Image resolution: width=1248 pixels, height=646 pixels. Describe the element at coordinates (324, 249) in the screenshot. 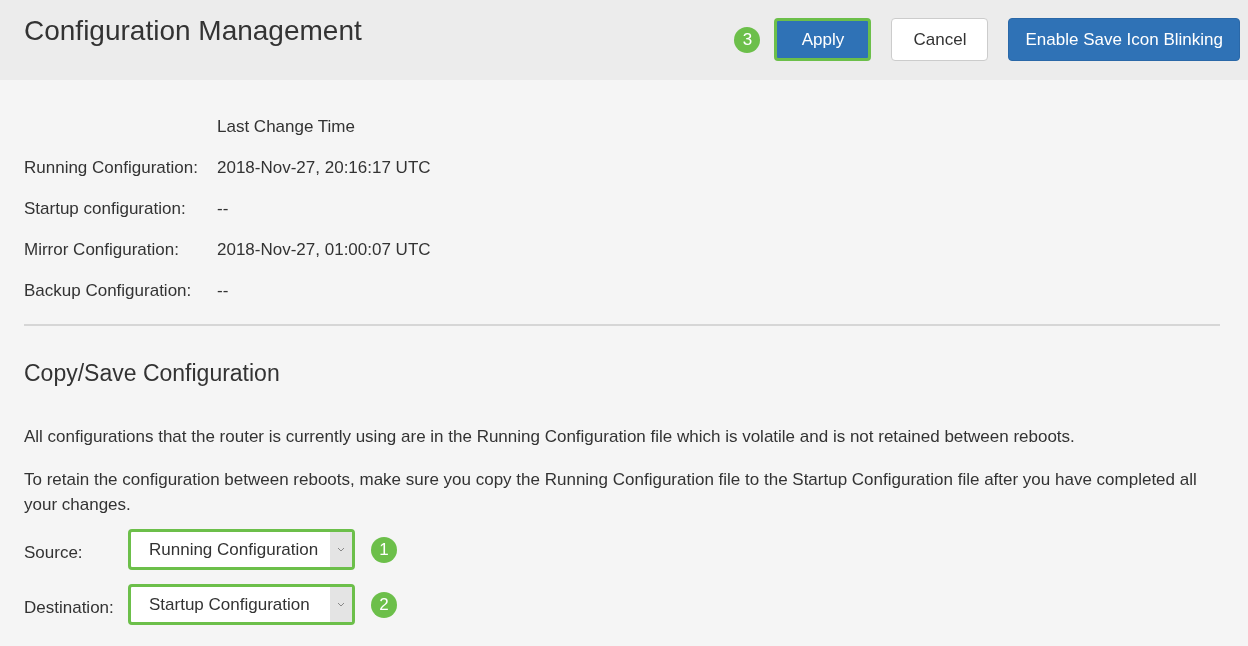

I see `field-value: 2018-Nov-27, 01:00:07 UTC` at that location.